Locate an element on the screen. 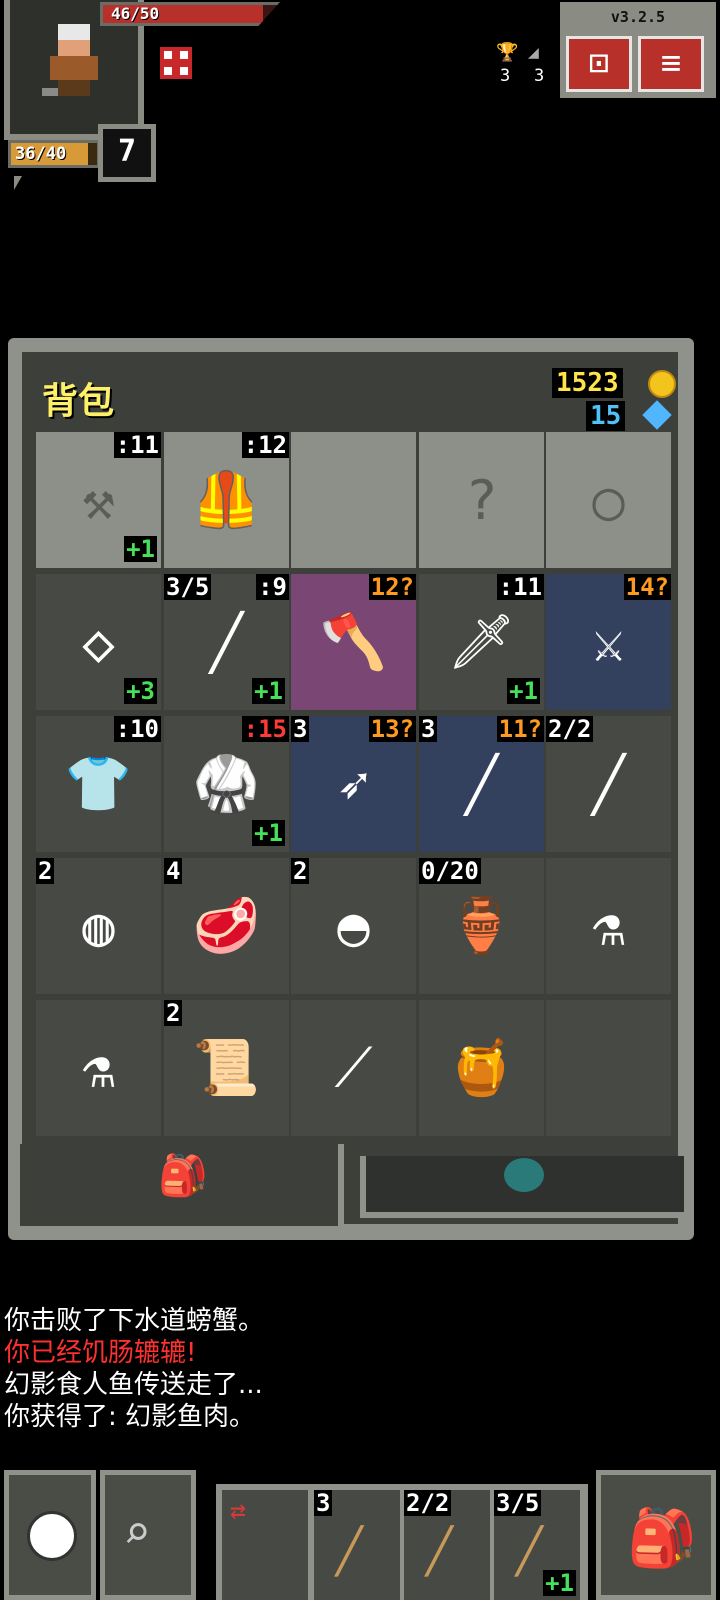 This screenshot has width=720, height=1600. inventory-slot-scimitar: ⚔ 14? is located at coordinates (608, 642).